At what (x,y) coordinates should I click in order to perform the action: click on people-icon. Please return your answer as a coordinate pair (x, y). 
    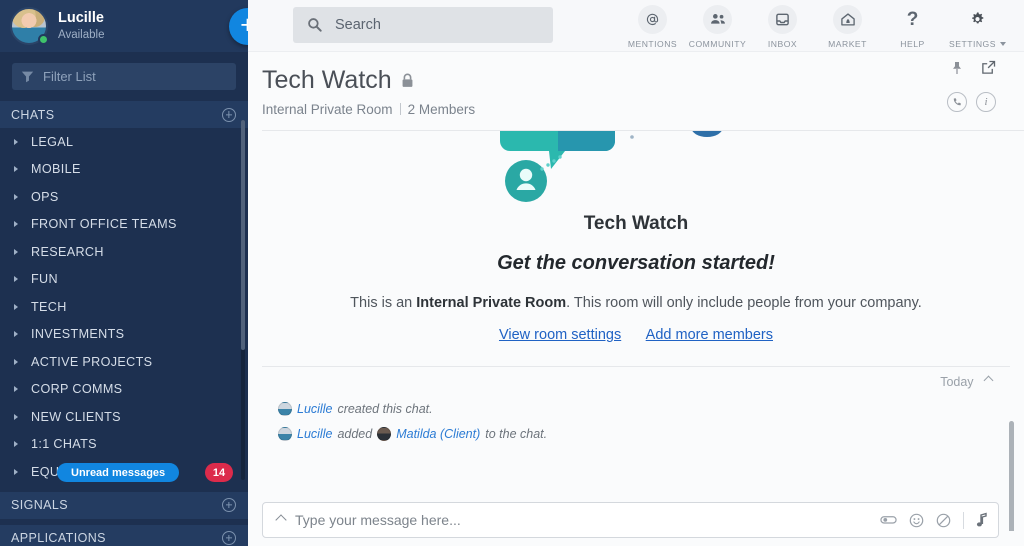
    Looking at the image, I should click on (717, 19).